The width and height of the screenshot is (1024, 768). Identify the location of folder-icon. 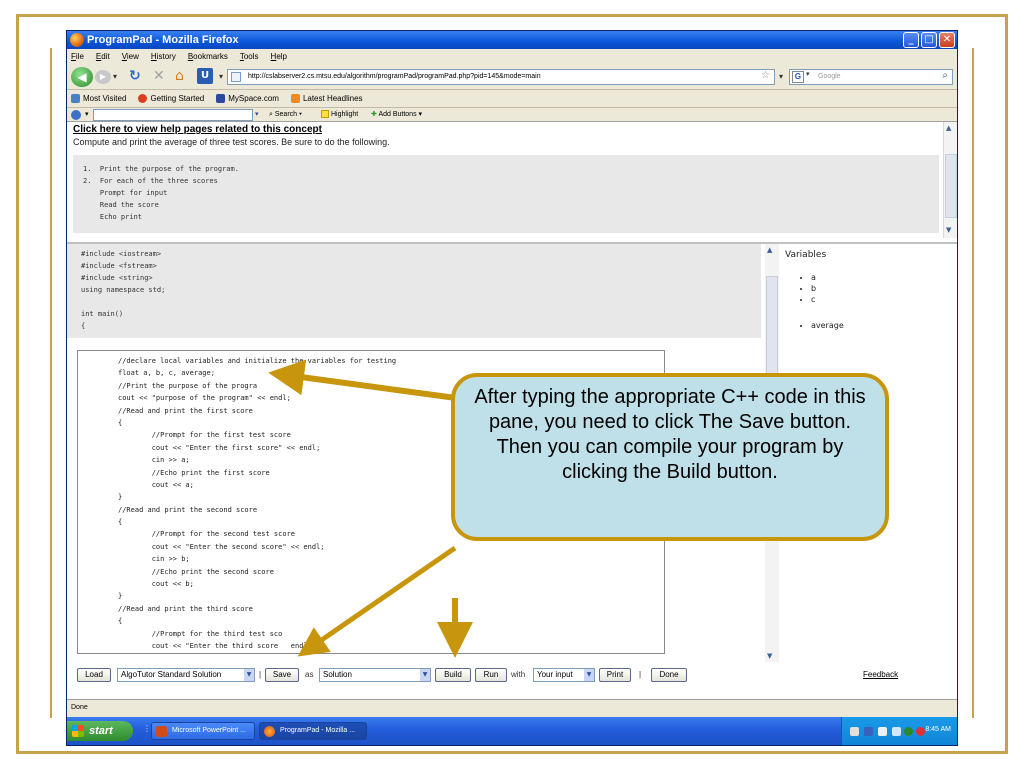
(75, 98).